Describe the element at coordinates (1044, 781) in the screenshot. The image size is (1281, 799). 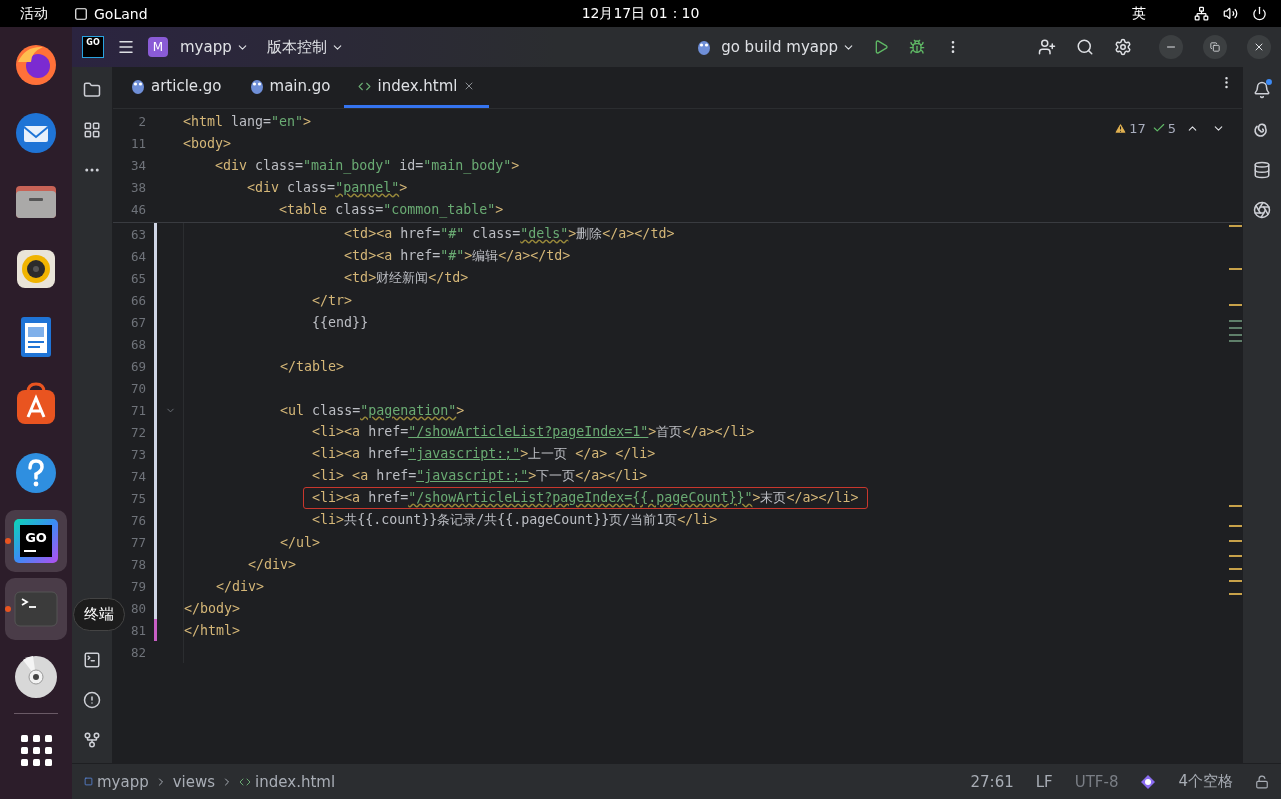
I see `line-ending: LF` at that location.